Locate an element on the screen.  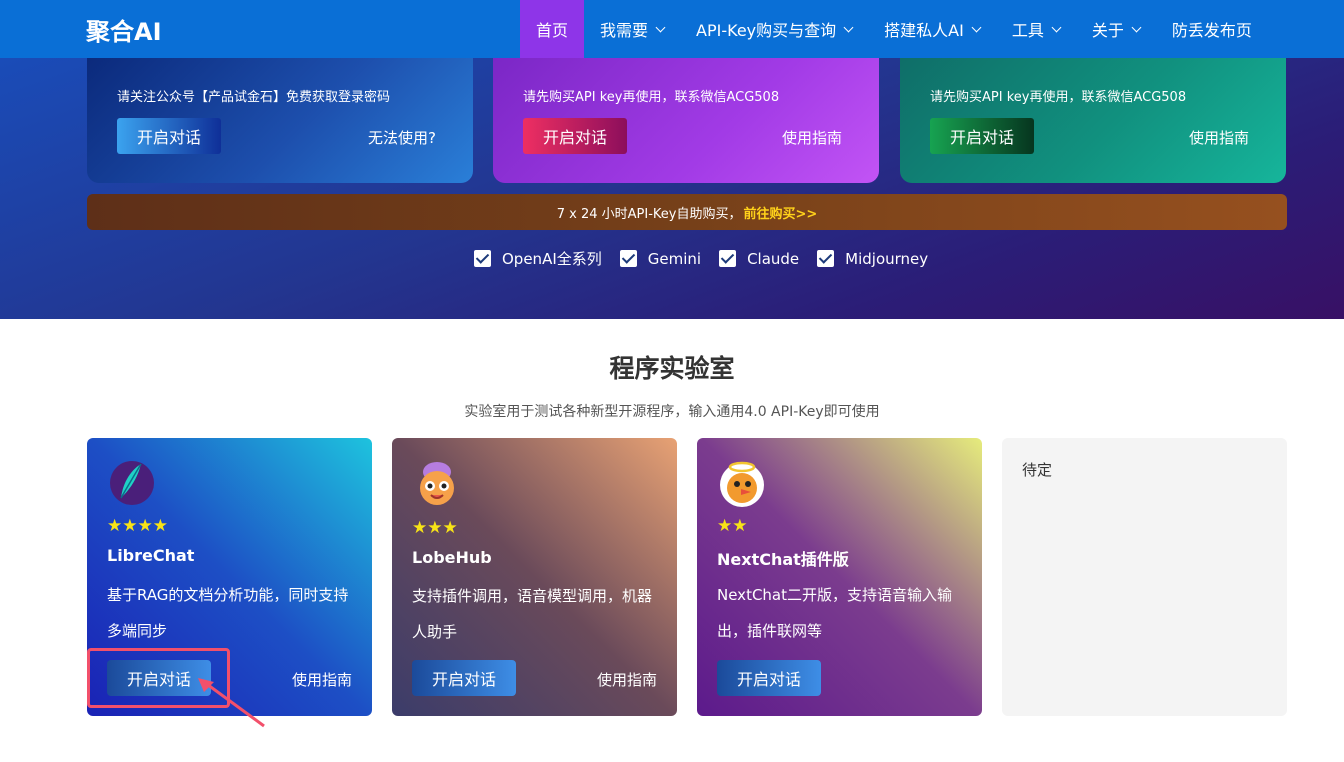
nav-item-private-ai: 搭建私人AI is located at coordinates (932, 29).